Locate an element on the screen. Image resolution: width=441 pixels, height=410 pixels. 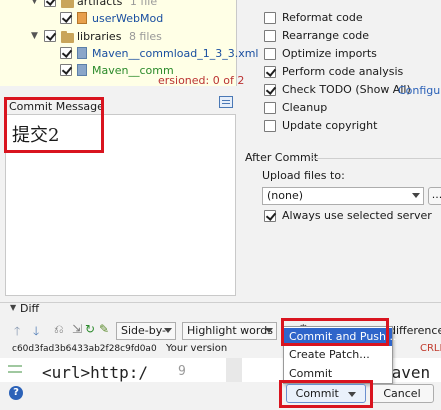
arrow-down-icon: 🡓 is located at coordinates (36, 332).